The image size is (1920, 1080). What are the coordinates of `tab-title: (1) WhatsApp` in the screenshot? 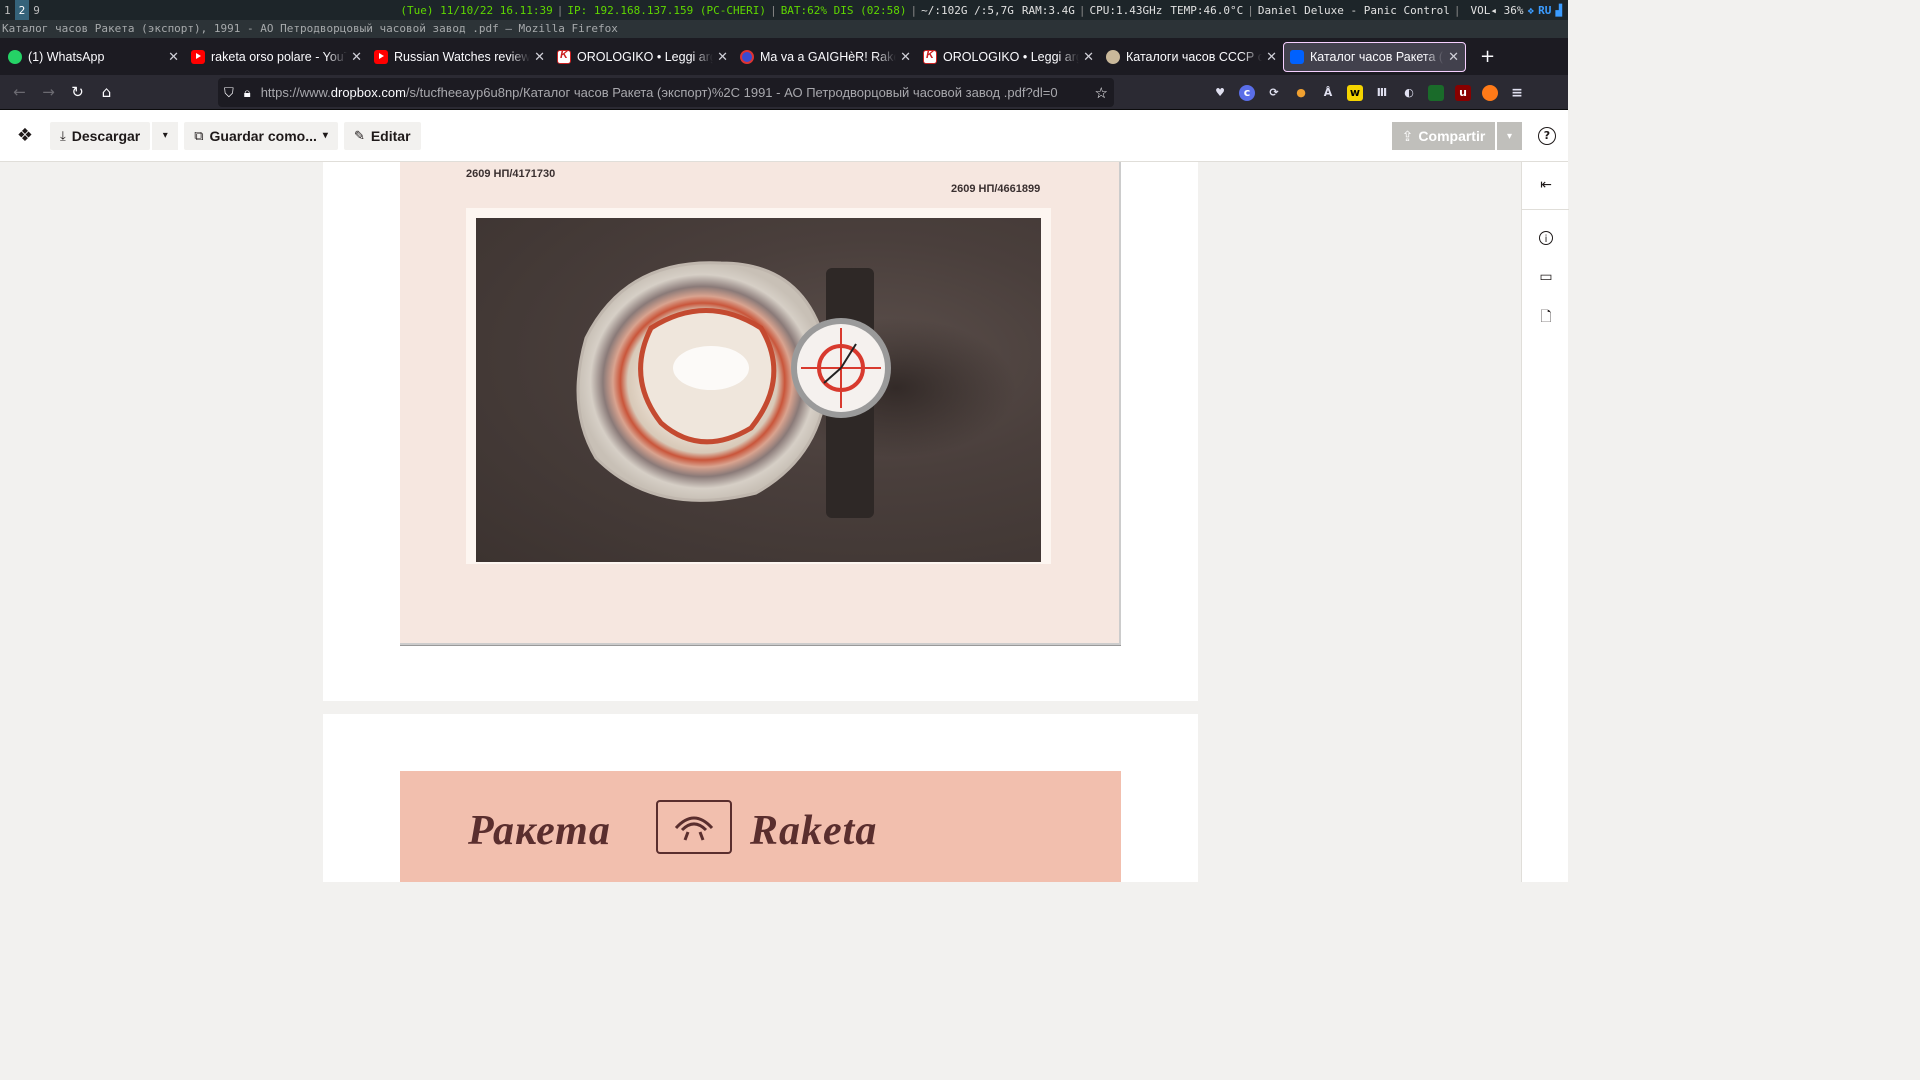 It's located at (66, 56).